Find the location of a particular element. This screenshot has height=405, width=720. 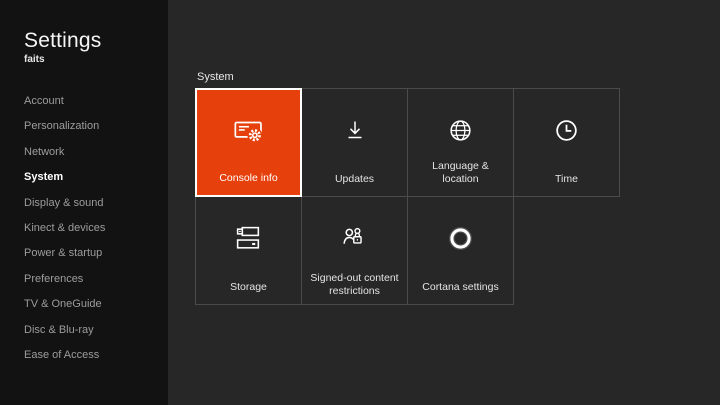

tile-language-location: Language & location is located at coordinates (460, 142).